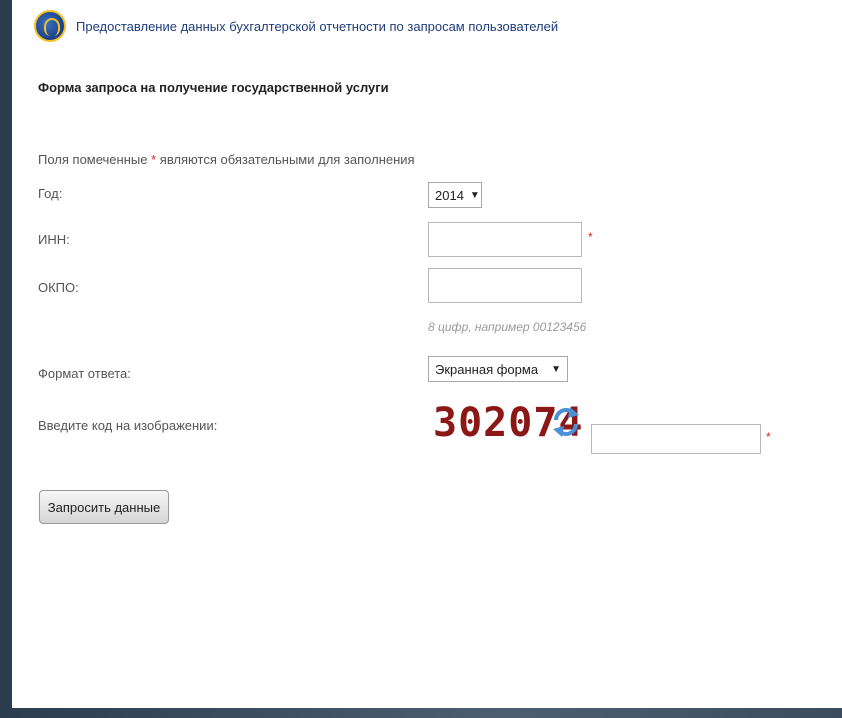 This screenshot has height=718, width=842. What do you see at coordinates (590, 237) in the screenshot?
I see `inn-required-asterisk: *` at bounding box center [590, 237].